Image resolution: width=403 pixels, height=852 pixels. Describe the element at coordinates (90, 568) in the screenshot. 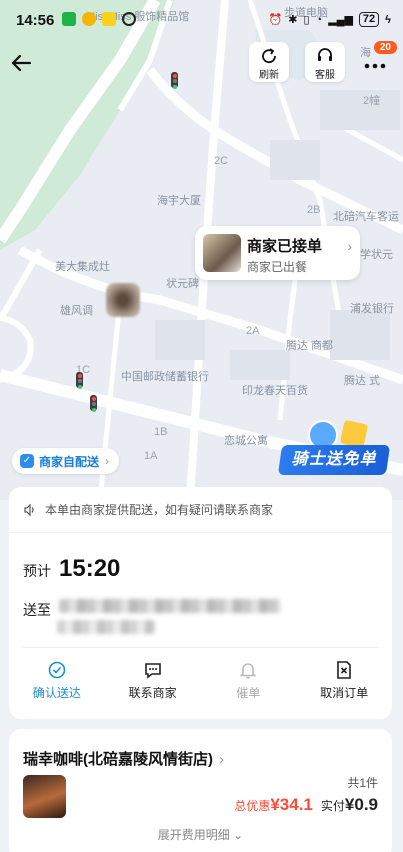

I see `eta-time: 15:20` at that location.